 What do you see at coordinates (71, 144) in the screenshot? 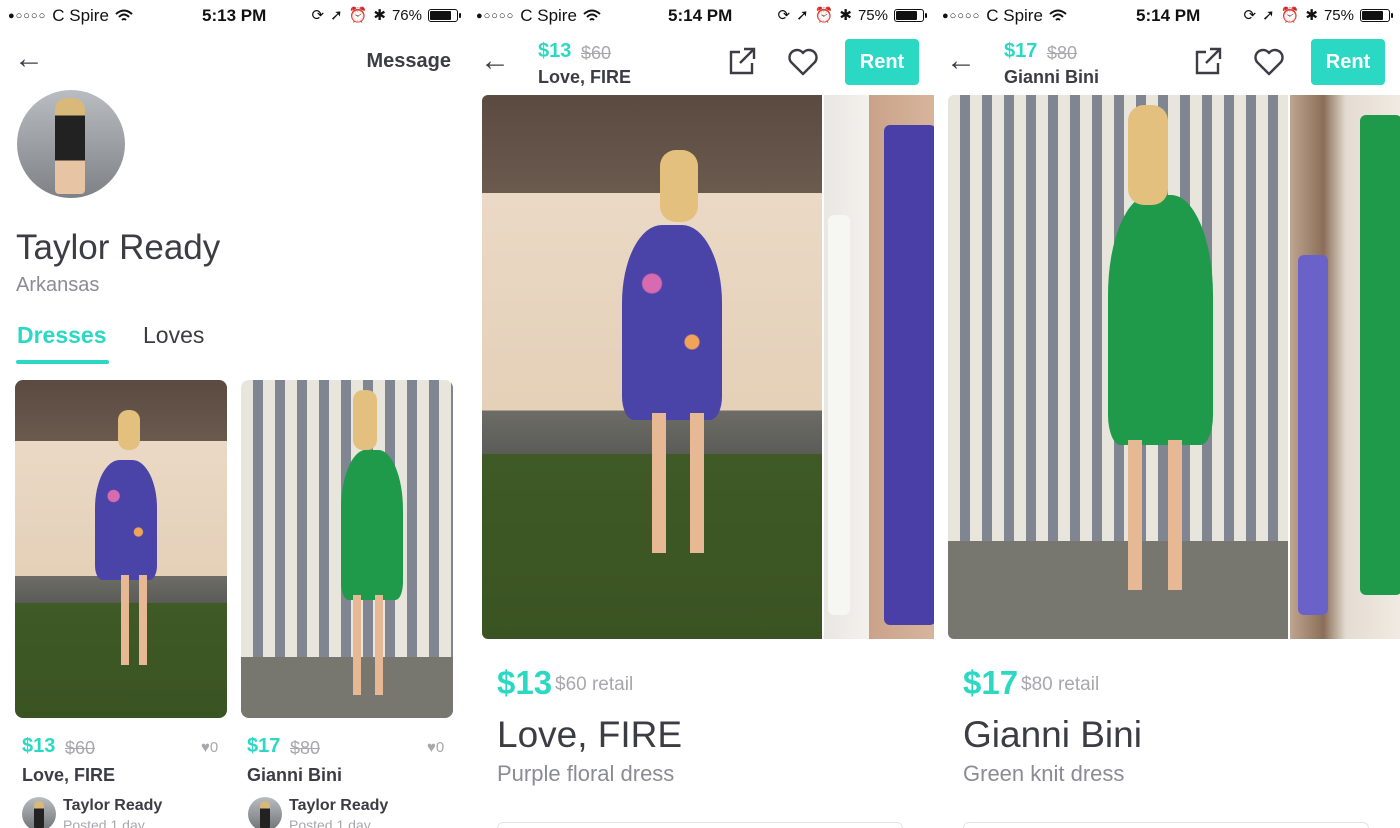
I see `avatar` at bounding box center [71, 144].